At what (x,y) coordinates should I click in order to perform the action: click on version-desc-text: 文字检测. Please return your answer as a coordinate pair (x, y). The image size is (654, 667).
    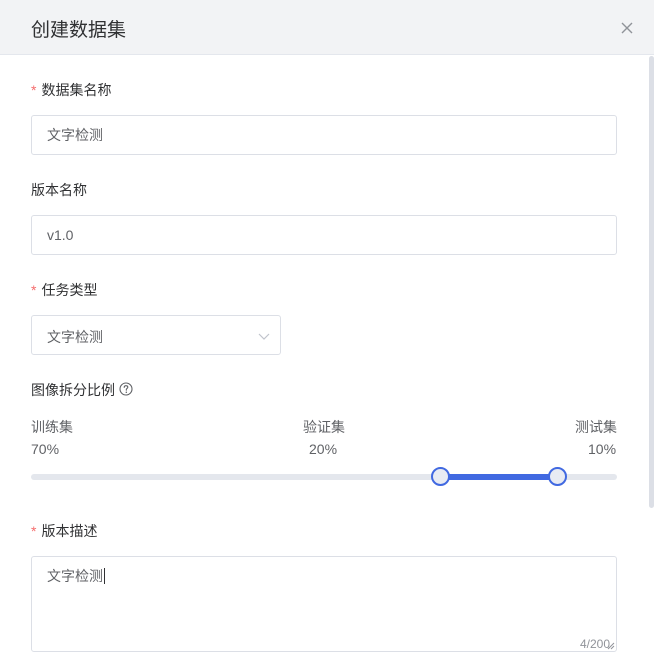
    Looking at the image, I should click on (76, 576).